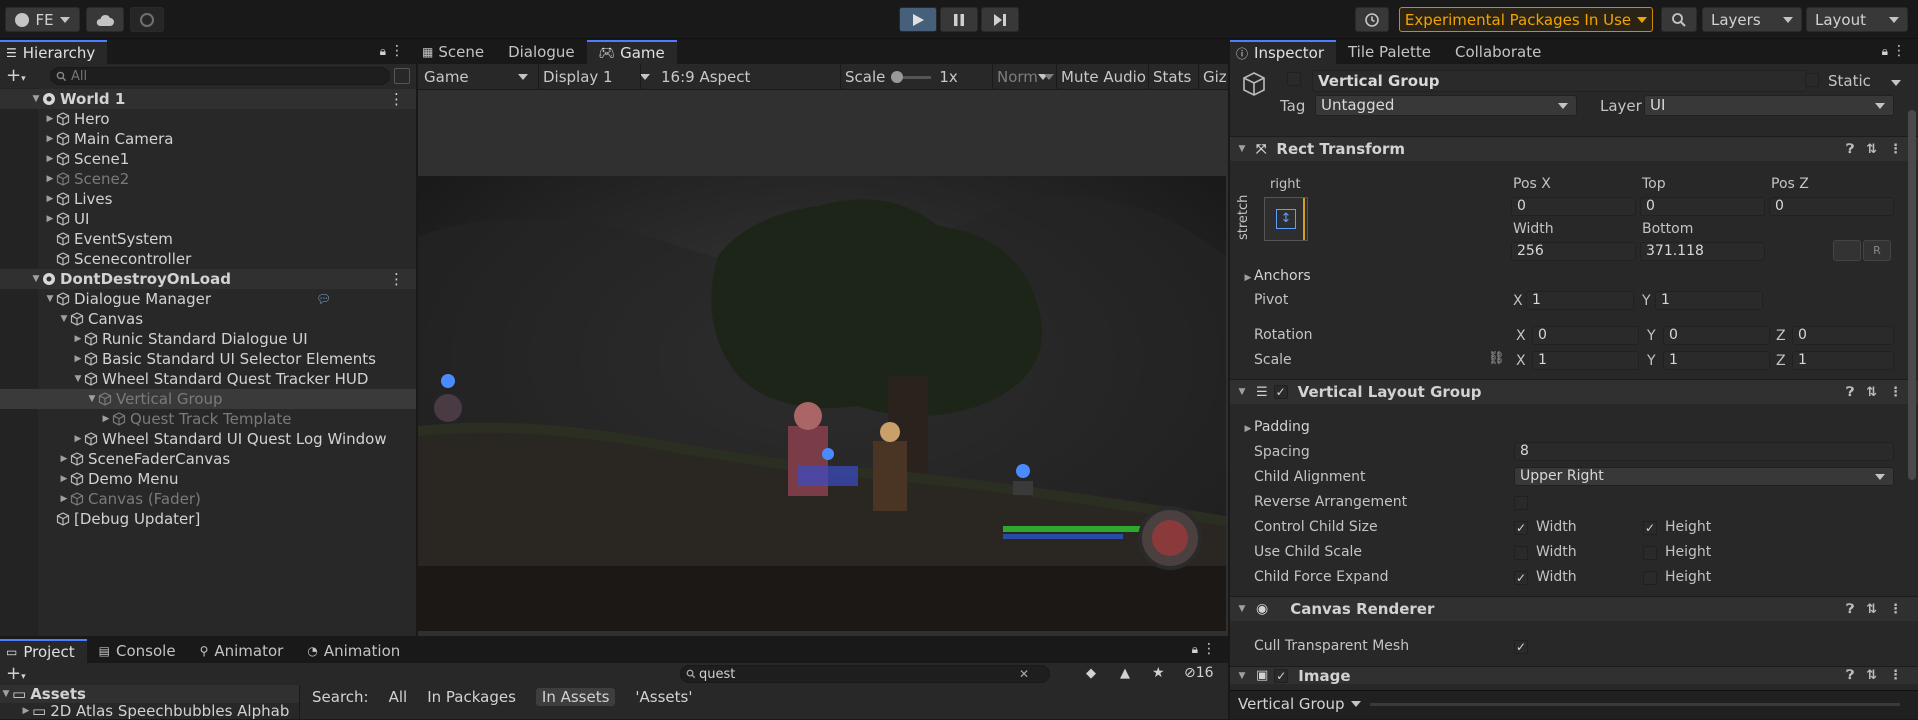 The image size is (1918, 720). I want to click on raw-edit-button: R, so click(1877, 250).